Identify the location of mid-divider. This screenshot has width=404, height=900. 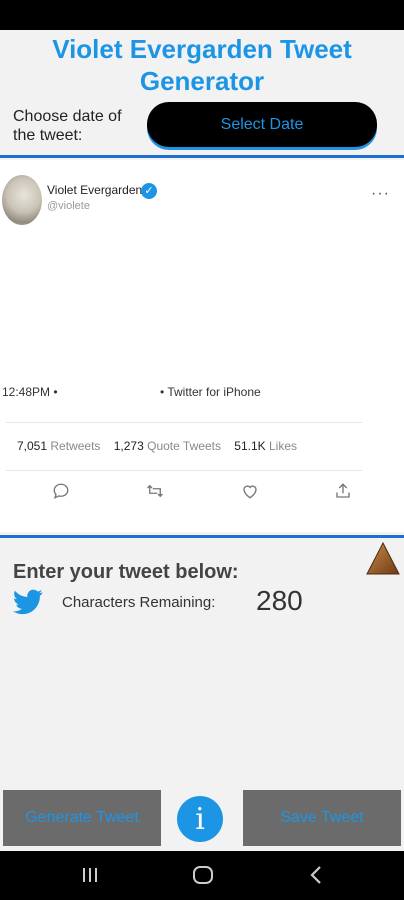
(202, 536).